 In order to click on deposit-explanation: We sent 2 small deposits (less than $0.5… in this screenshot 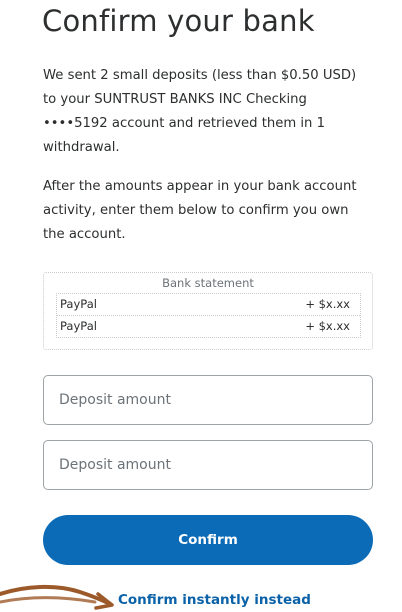, I will do `click(200, 111)`.